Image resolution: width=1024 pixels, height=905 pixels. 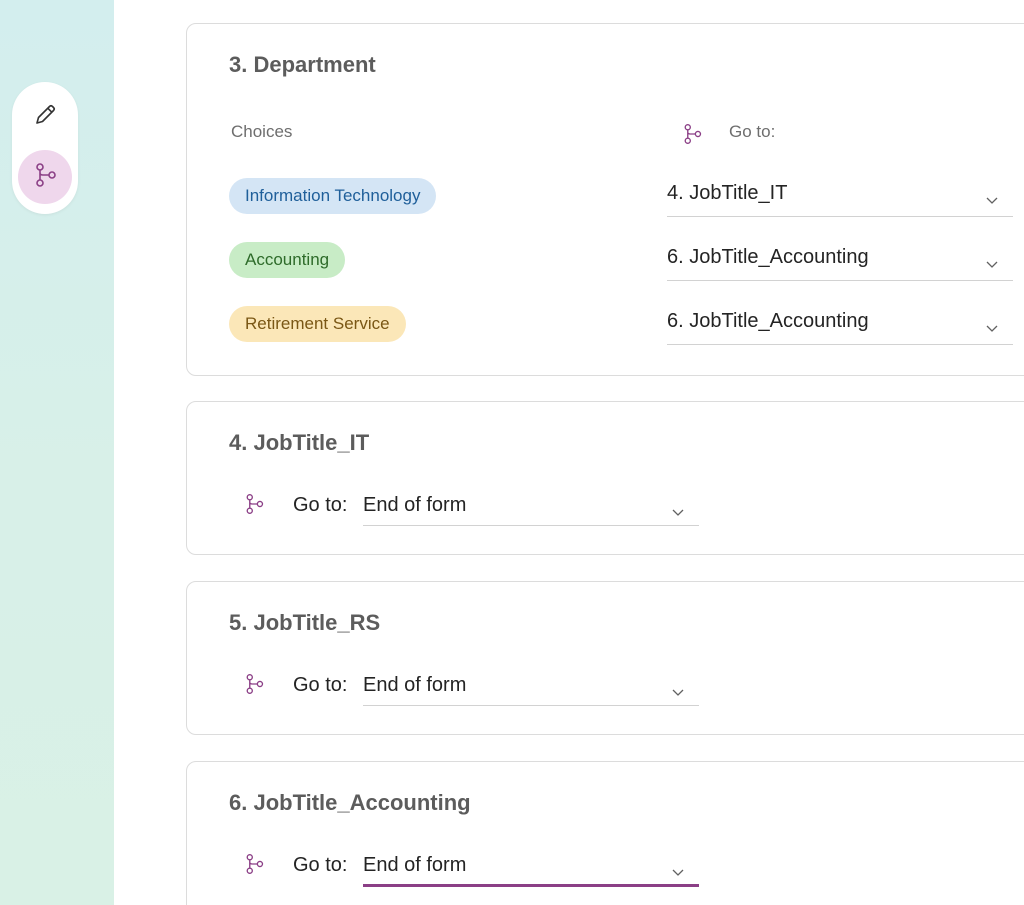 I want to click on question-title: 3. Department, so click(x=302, y=64).